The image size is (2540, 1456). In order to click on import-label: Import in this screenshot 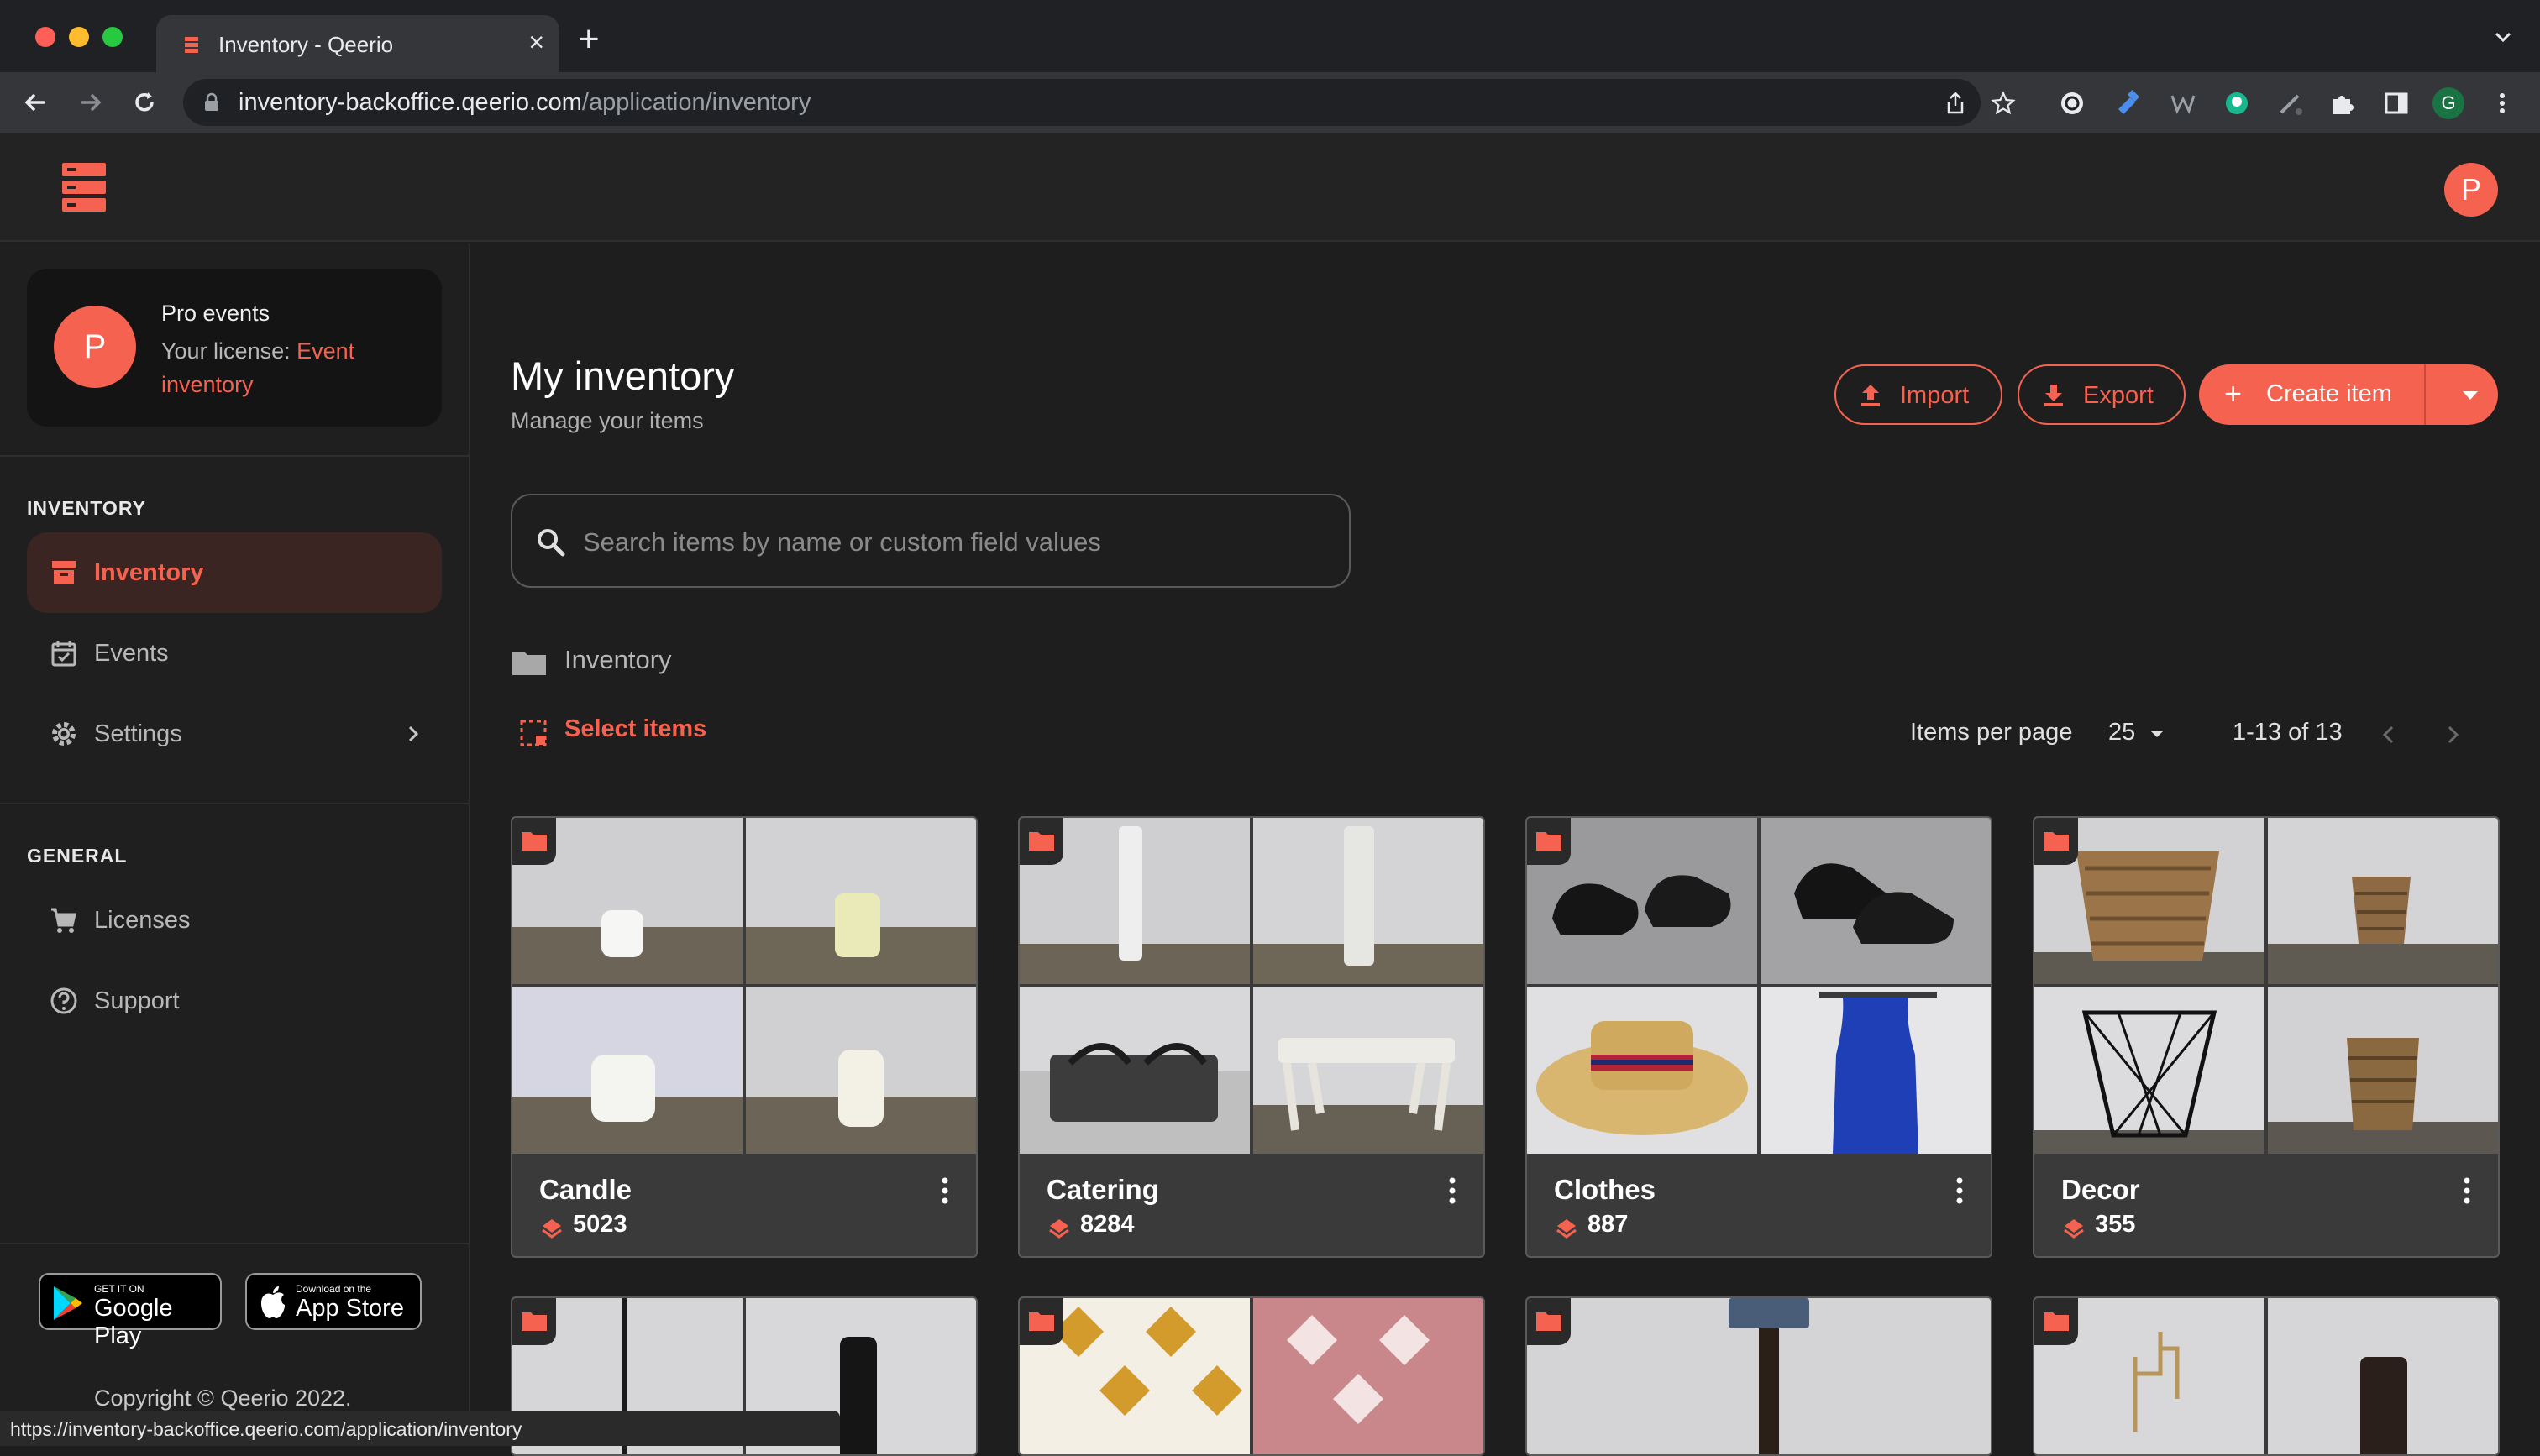, I will do `click(1935, 395)`.